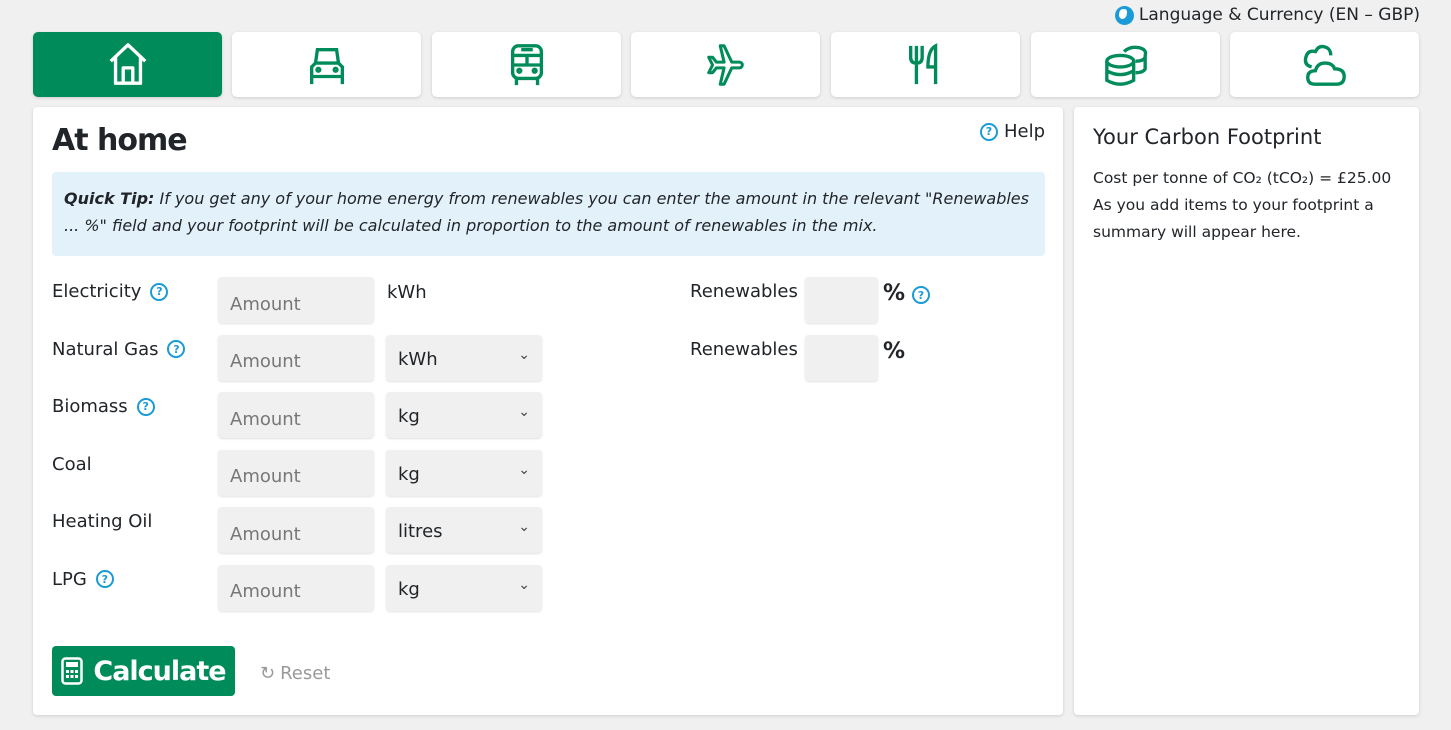  I want to click on globe-icon, so click(1124, 15).